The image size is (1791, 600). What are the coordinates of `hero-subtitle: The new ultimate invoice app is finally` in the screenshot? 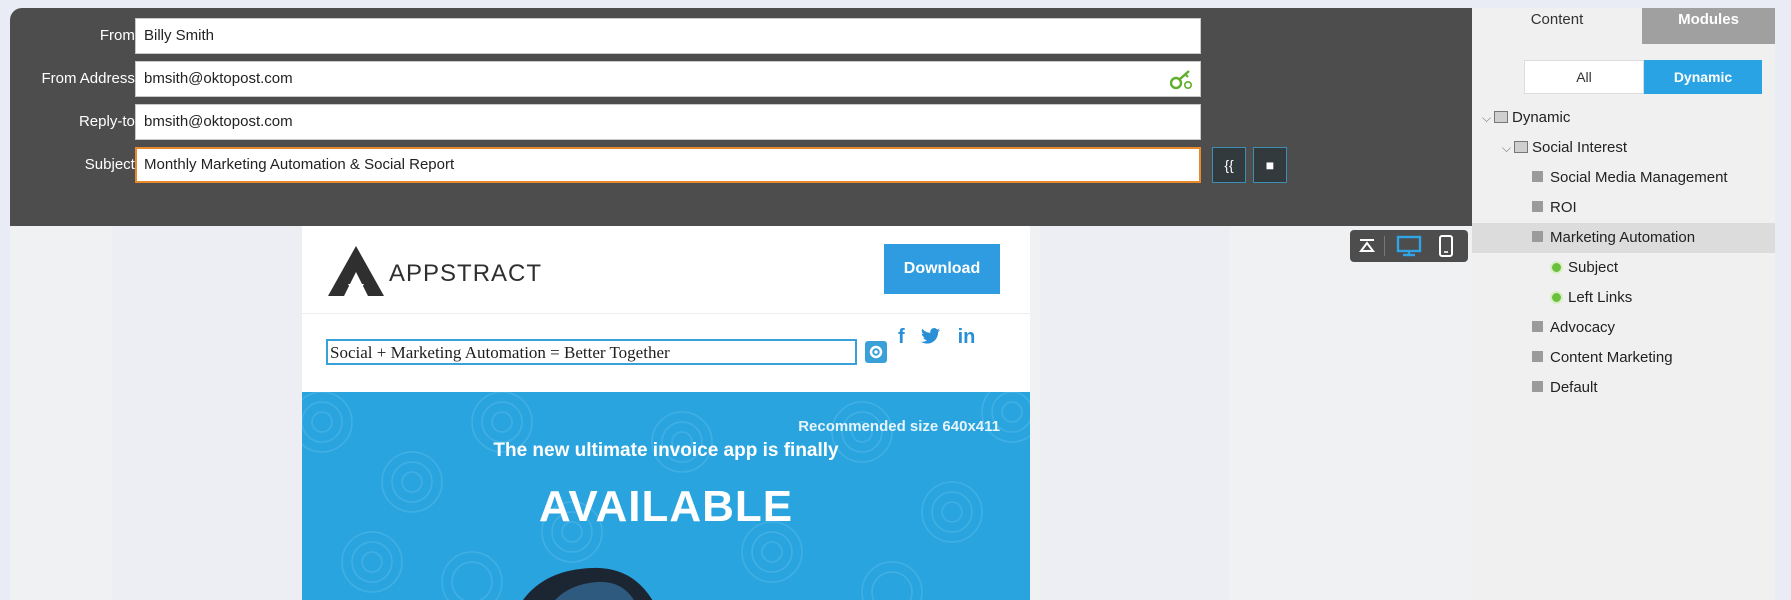 It's located at (666, 450).